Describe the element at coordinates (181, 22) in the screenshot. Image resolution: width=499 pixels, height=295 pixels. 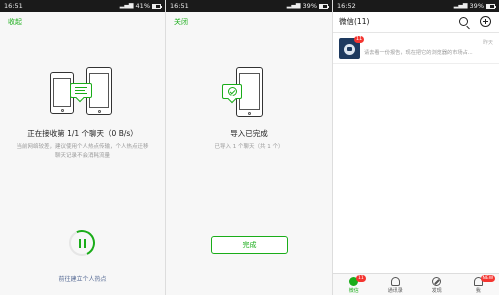
I see `close-link: 关闭` at that location.